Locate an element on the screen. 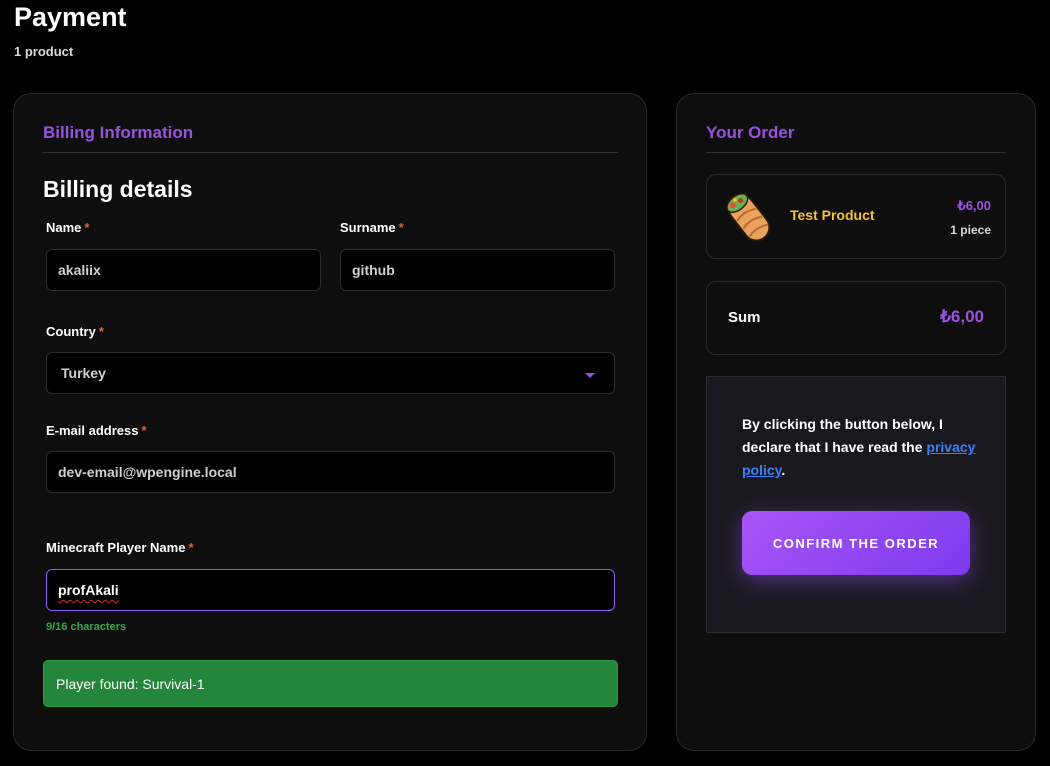 This screenshot has width=1050, height=766. product-item: Test Product ₺6,00 1 piece is located at coordinates (856, 216).